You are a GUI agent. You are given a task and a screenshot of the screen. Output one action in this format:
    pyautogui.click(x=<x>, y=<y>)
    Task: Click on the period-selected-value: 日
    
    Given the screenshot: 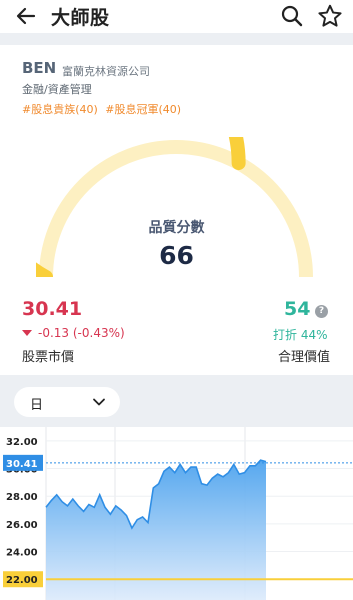 What is the action you would take?
    pyautogui.click(x=37, y=405)
    